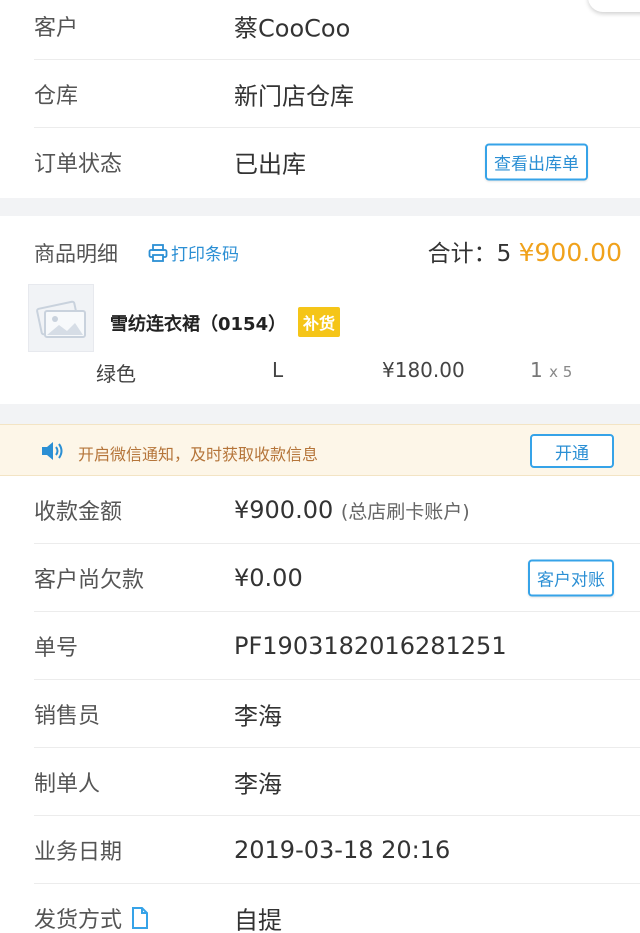 The width and height of the screenshot is (640, 933). What do you see at coordinates (258, 716) in the screenshot?
I see `salesperson-value: 李海` at bounding box center [258, 716].